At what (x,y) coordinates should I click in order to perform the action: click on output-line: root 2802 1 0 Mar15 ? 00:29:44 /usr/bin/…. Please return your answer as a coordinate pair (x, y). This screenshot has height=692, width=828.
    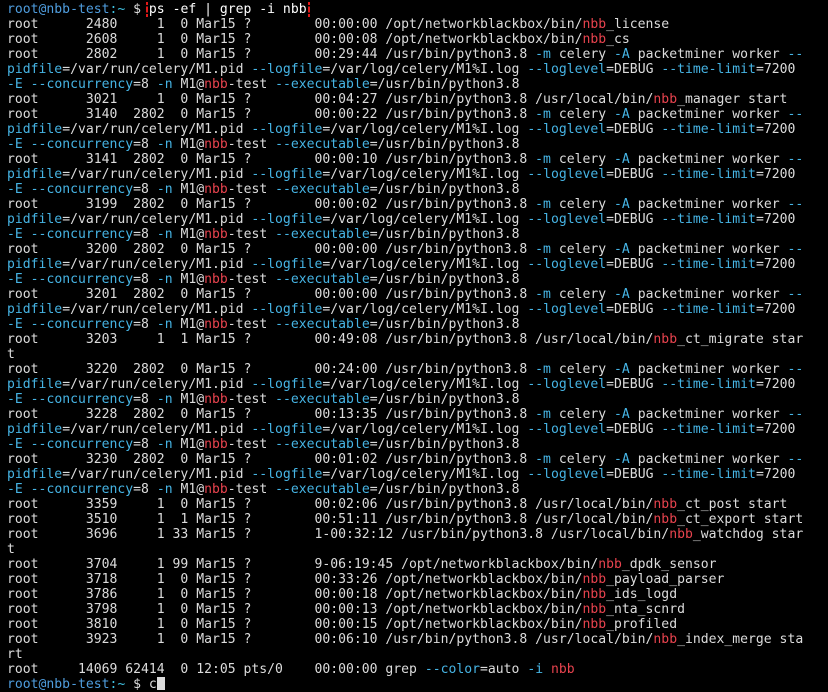
    Looking at the image, I should click on (417, 54).